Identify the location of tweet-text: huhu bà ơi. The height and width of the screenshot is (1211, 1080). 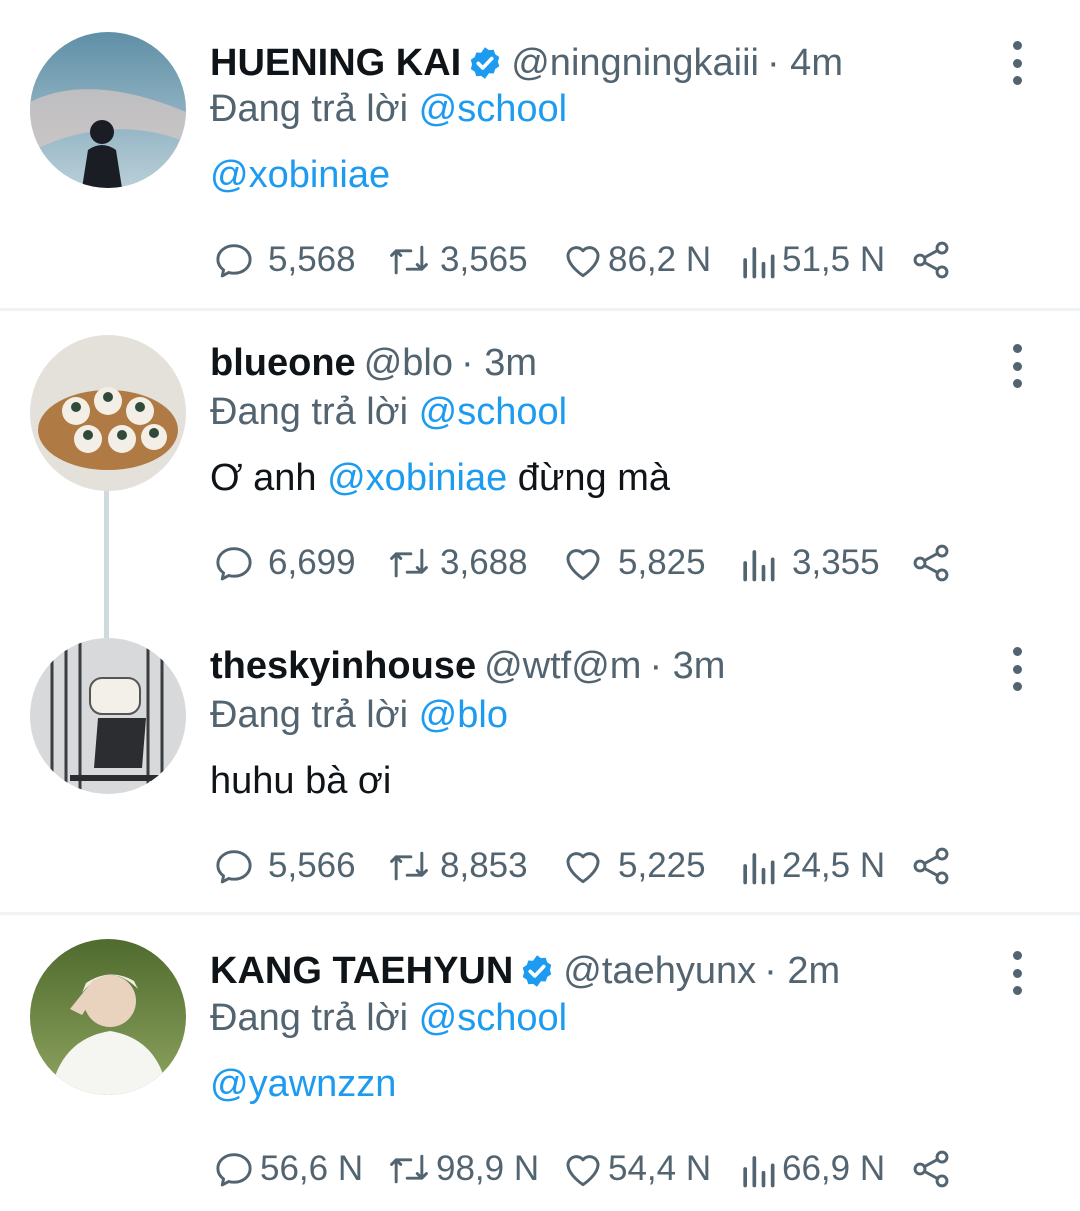
(300, 781).